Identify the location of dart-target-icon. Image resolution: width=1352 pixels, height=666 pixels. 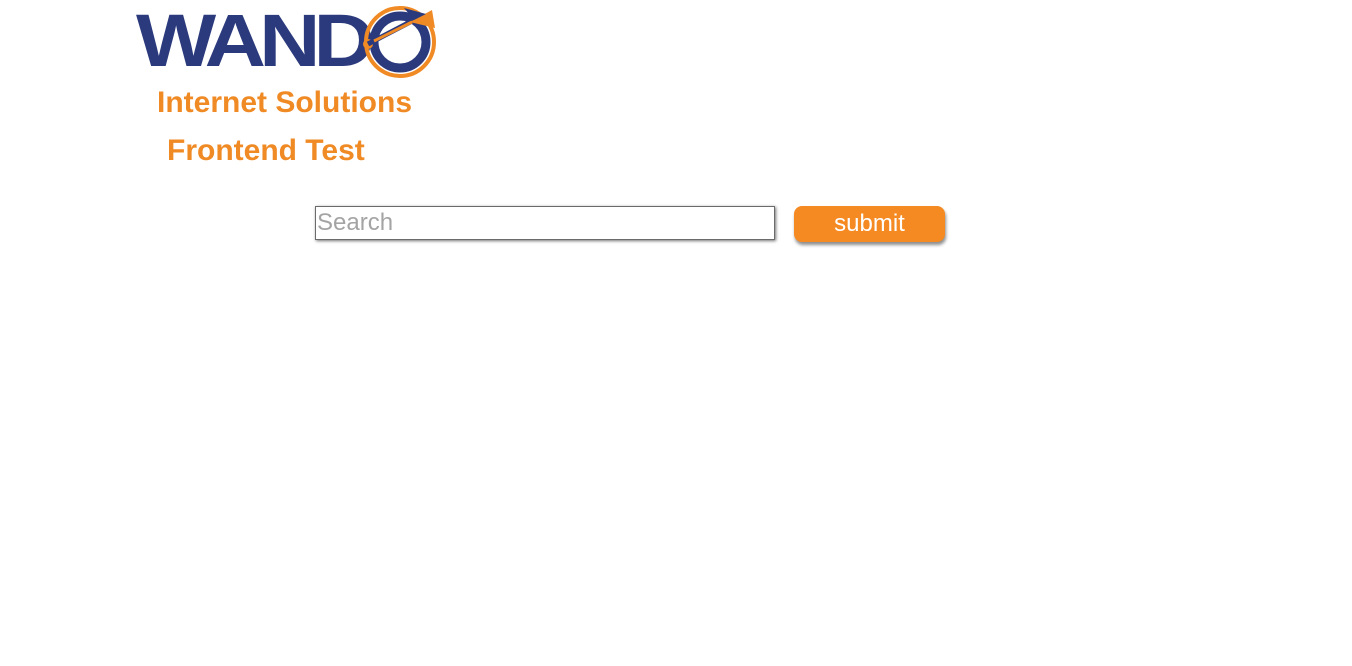
(399, 42).